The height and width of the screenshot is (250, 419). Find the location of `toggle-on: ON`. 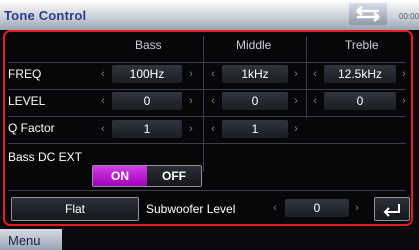

toggle-on: ON is located at coordinates (120, 176).